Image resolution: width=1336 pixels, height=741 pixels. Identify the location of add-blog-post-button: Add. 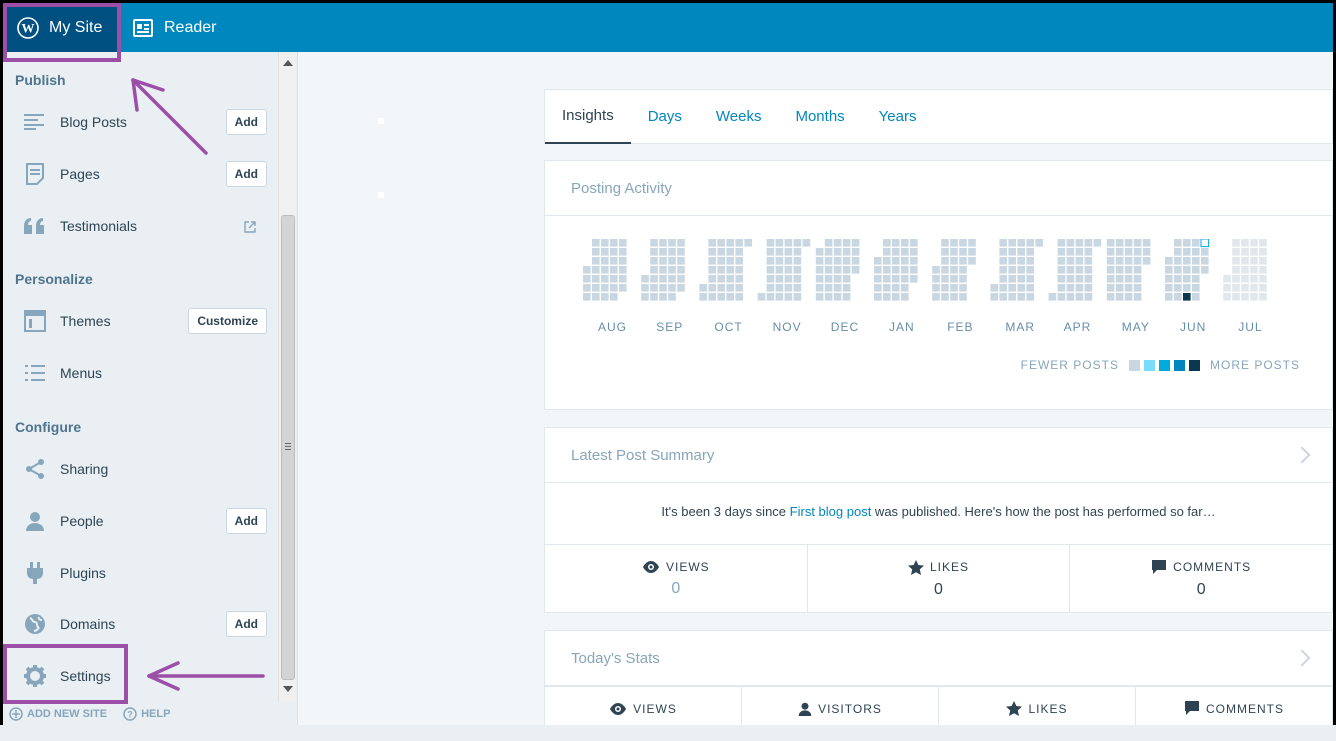
(246, 122).